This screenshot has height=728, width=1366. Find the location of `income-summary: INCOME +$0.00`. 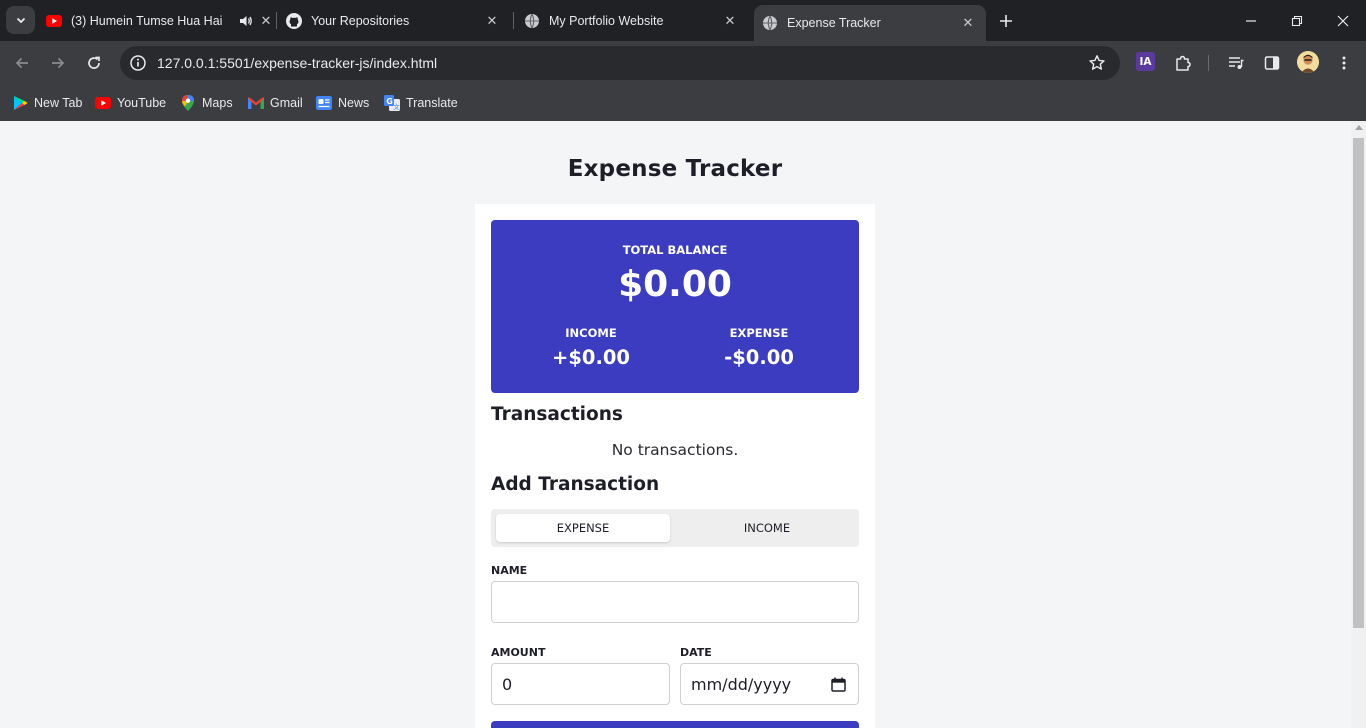

income-summary: INCOME +$0.00 is located at coordinates (591, 347).